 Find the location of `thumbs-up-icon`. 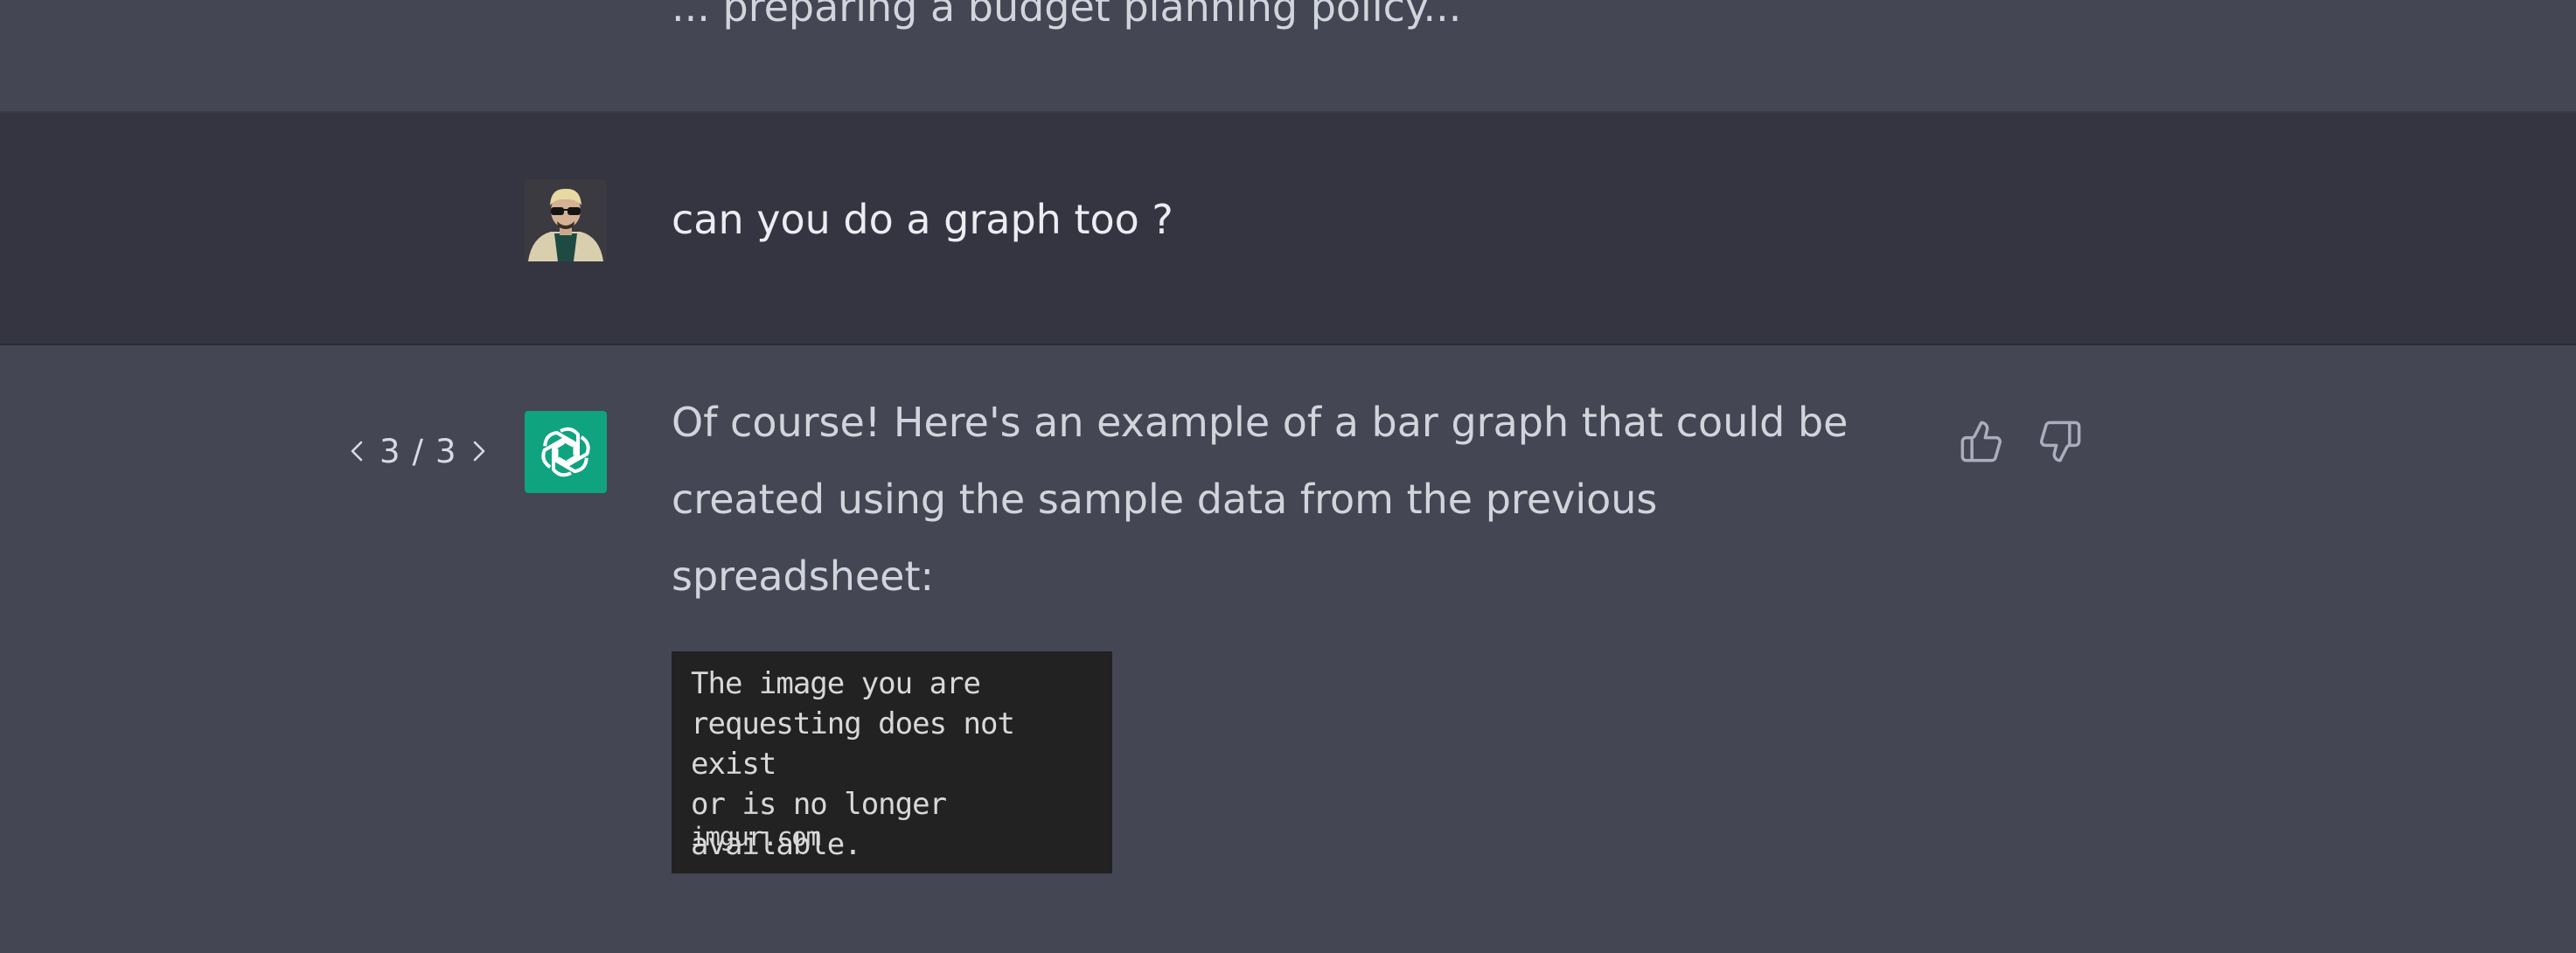

thumbs-up-icon is located at coordinates (1981, 441).